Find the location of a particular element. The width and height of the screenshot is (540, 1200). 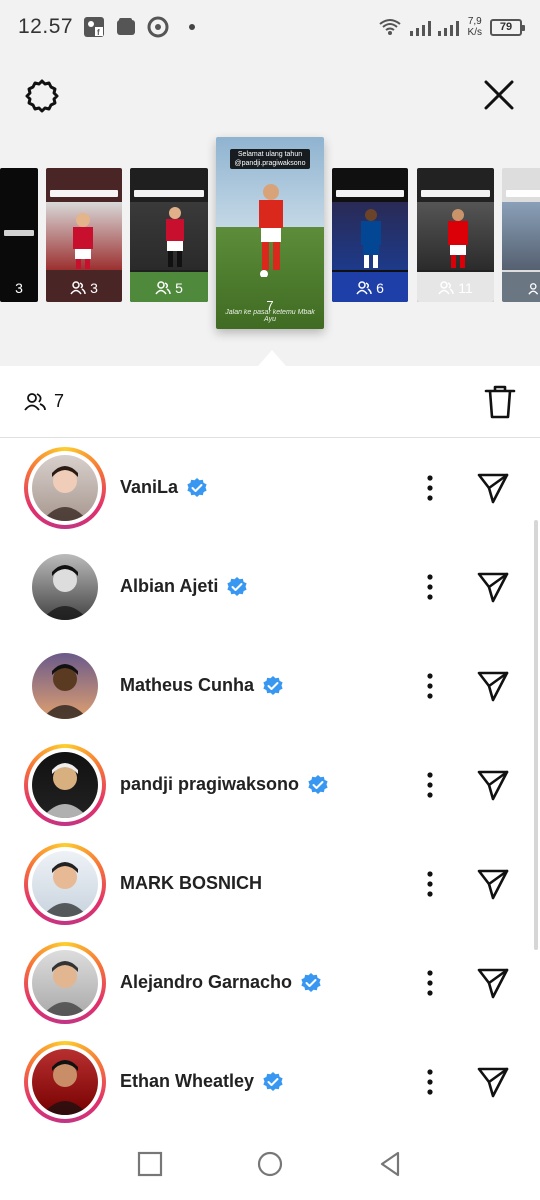

net-speed: 7,9 K/s is located at coordinates (475, 27).